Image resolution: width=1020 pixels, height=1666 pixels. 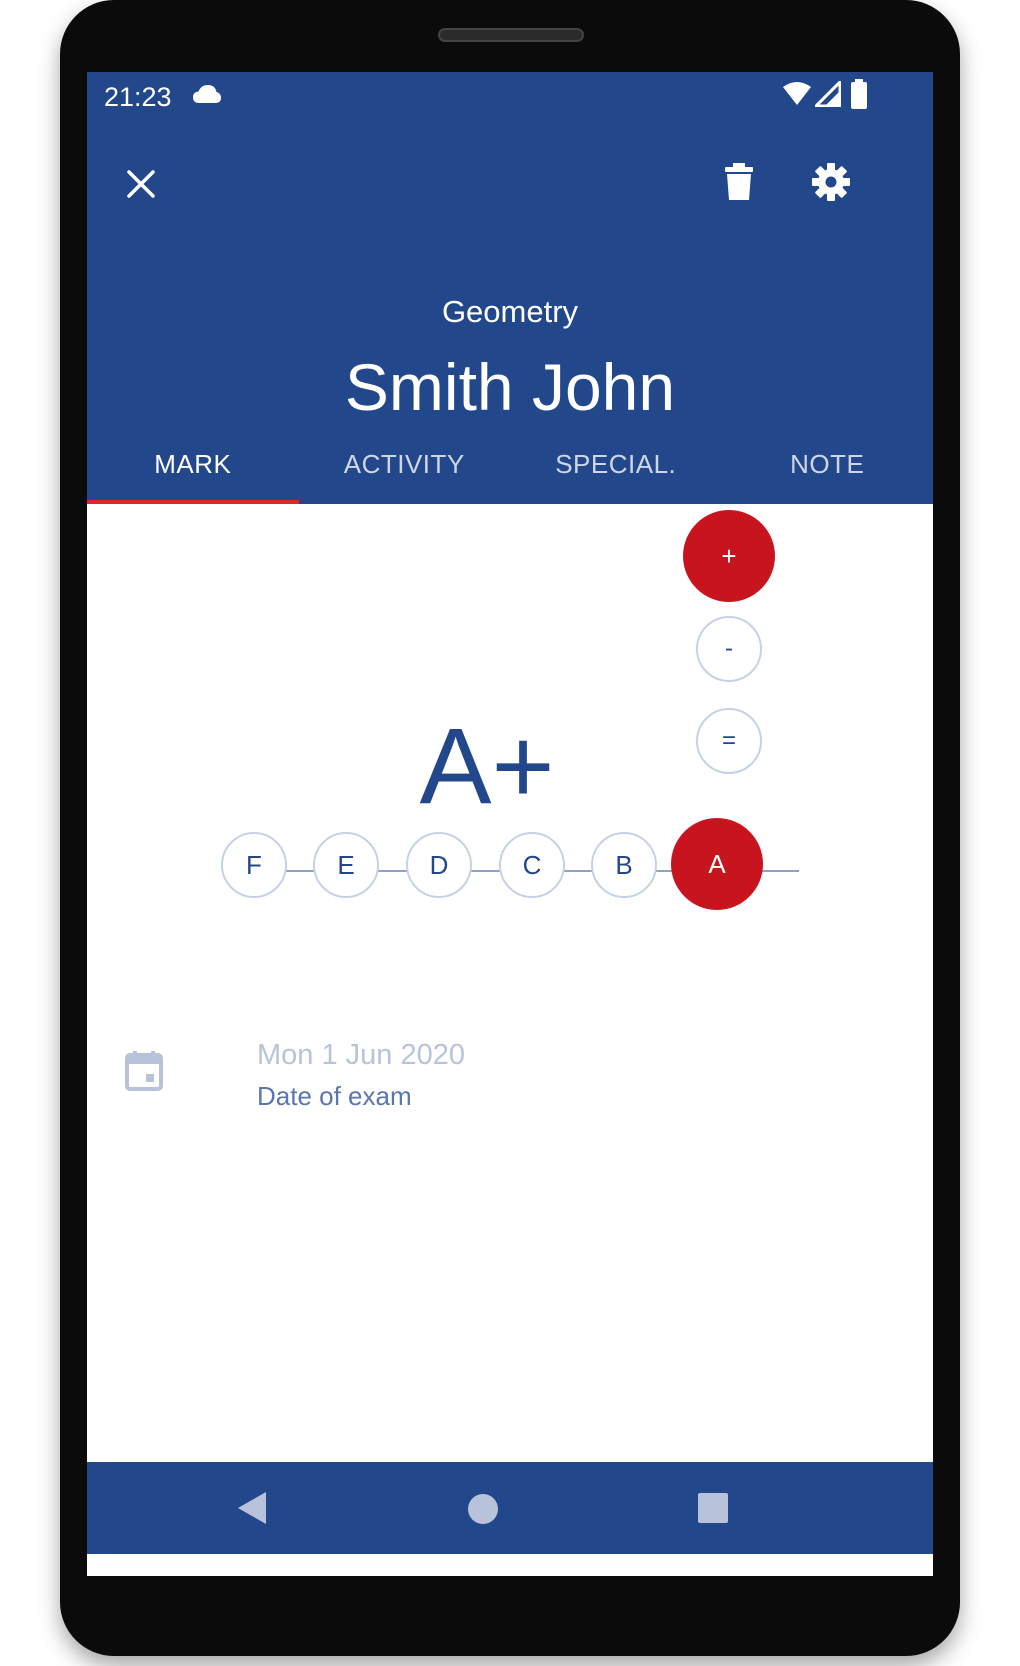 I want to click on close-icon, so click(x=141, y=184).